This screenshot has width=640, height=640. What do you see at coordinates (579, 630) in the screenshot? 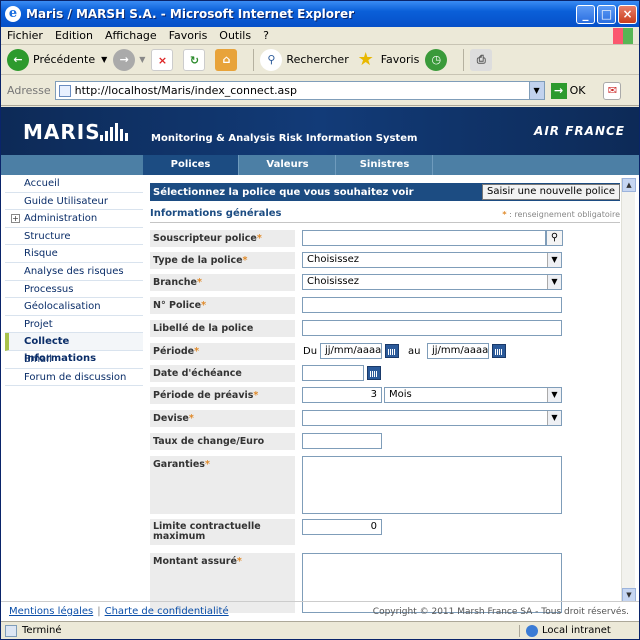
I see `security-zone: Local intranet` at bounding box center [579, 630].